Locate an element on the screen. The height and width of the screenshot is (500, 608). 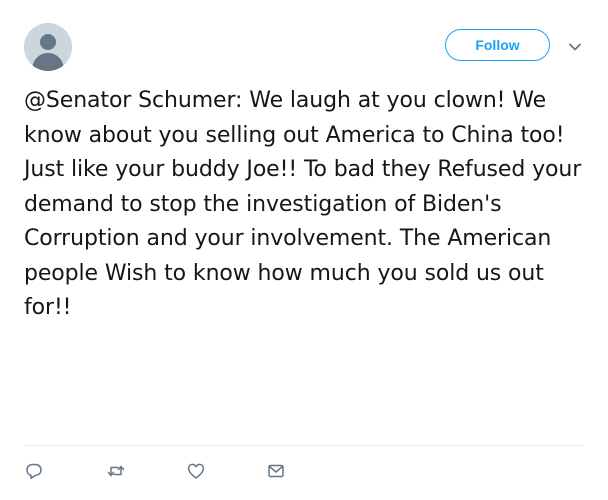
default-avatar-icon is located at coordinates (48, 47).